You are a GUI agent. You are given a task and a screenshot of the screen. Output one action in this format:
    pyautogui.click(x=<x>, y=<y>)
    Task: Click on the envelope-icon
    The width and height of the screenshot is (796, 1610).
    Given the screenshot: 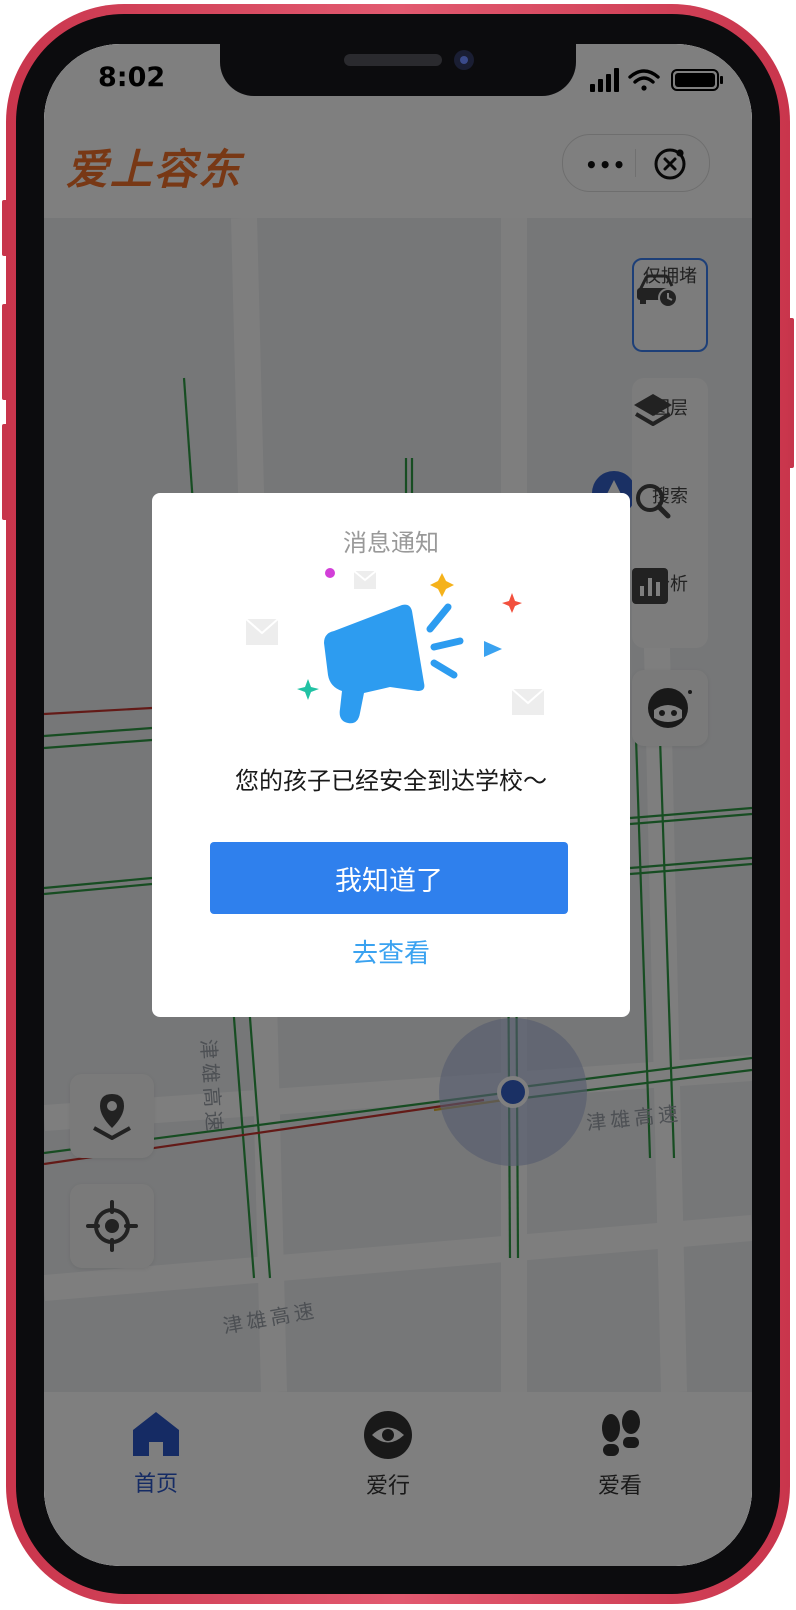 What is the action you would take?
    pyautogui.click(x=262, y=631)
    